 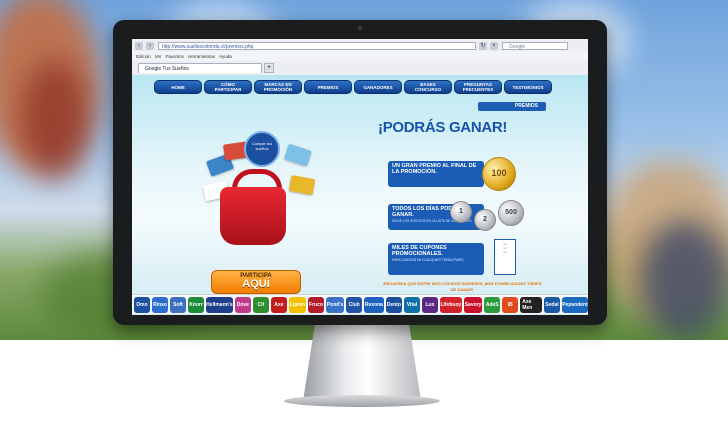 I want to click on brand-logo-lux: Lux, so click(x=429, y=304).